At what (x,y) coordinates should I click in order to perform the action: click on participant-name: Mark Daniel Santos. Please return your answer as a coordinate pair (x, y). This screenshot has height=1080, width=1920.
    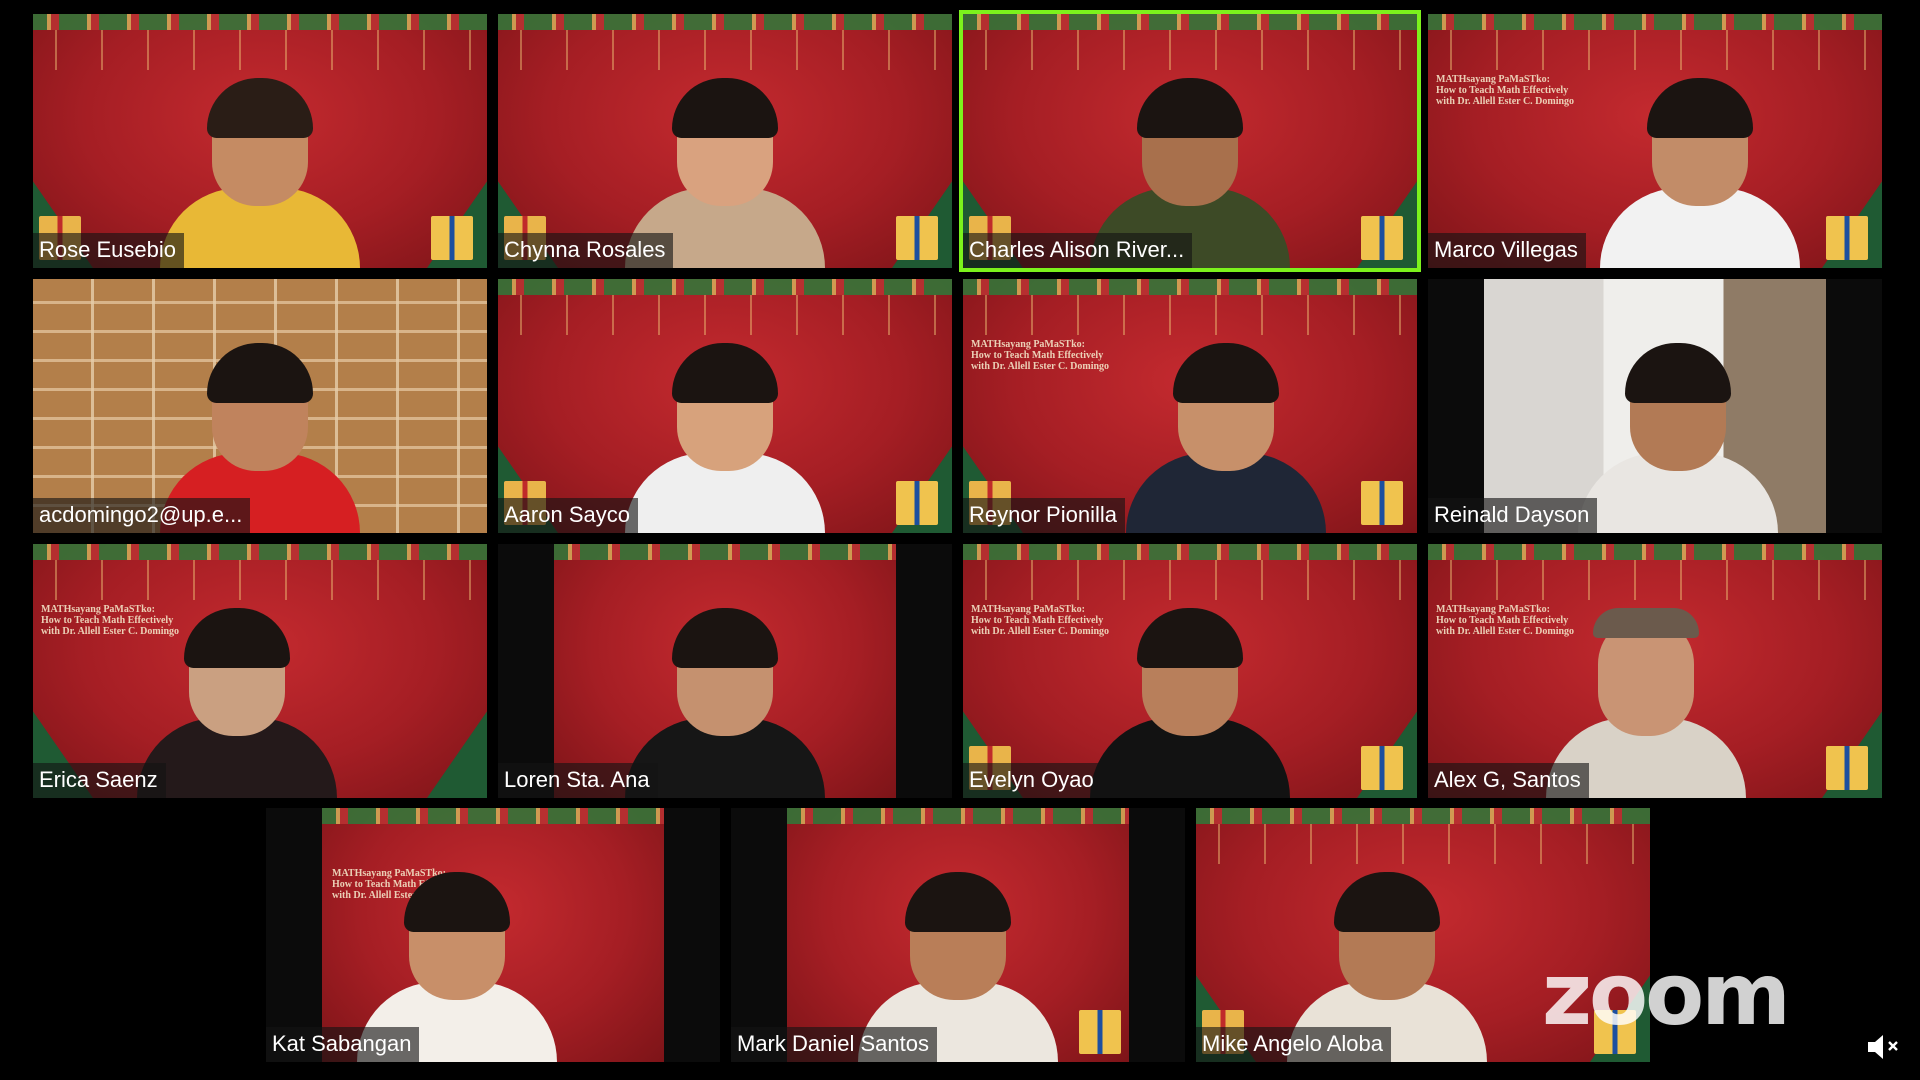
    Looking at the image, I should click on (834, 1044).